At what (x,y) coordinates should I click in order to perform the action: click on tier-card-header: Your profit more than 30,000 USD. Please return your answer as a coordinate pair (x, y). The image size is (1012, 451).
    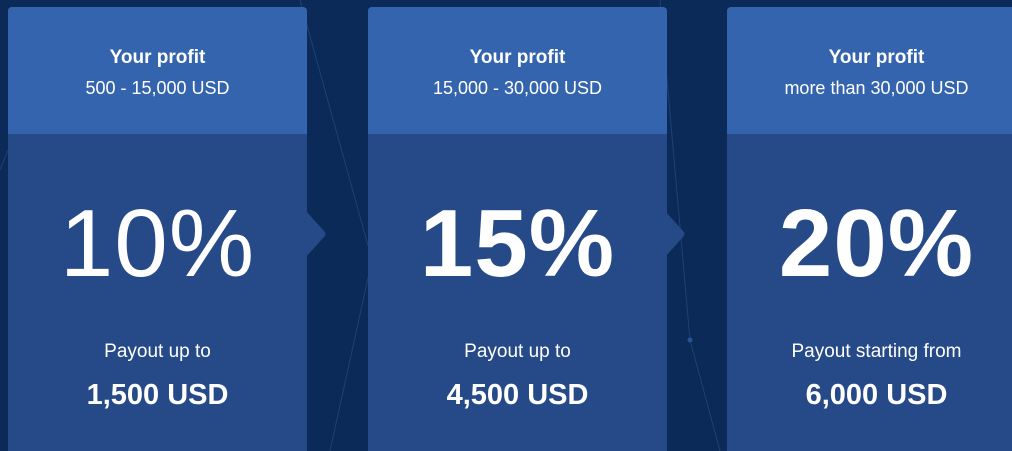
    Looking at the image, I should click on (869, 70).